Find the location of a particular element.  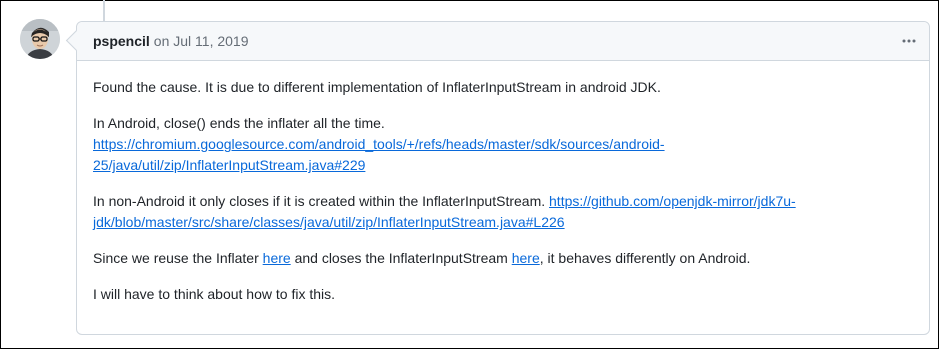

timeline-line is located at coordinates (104, 11).